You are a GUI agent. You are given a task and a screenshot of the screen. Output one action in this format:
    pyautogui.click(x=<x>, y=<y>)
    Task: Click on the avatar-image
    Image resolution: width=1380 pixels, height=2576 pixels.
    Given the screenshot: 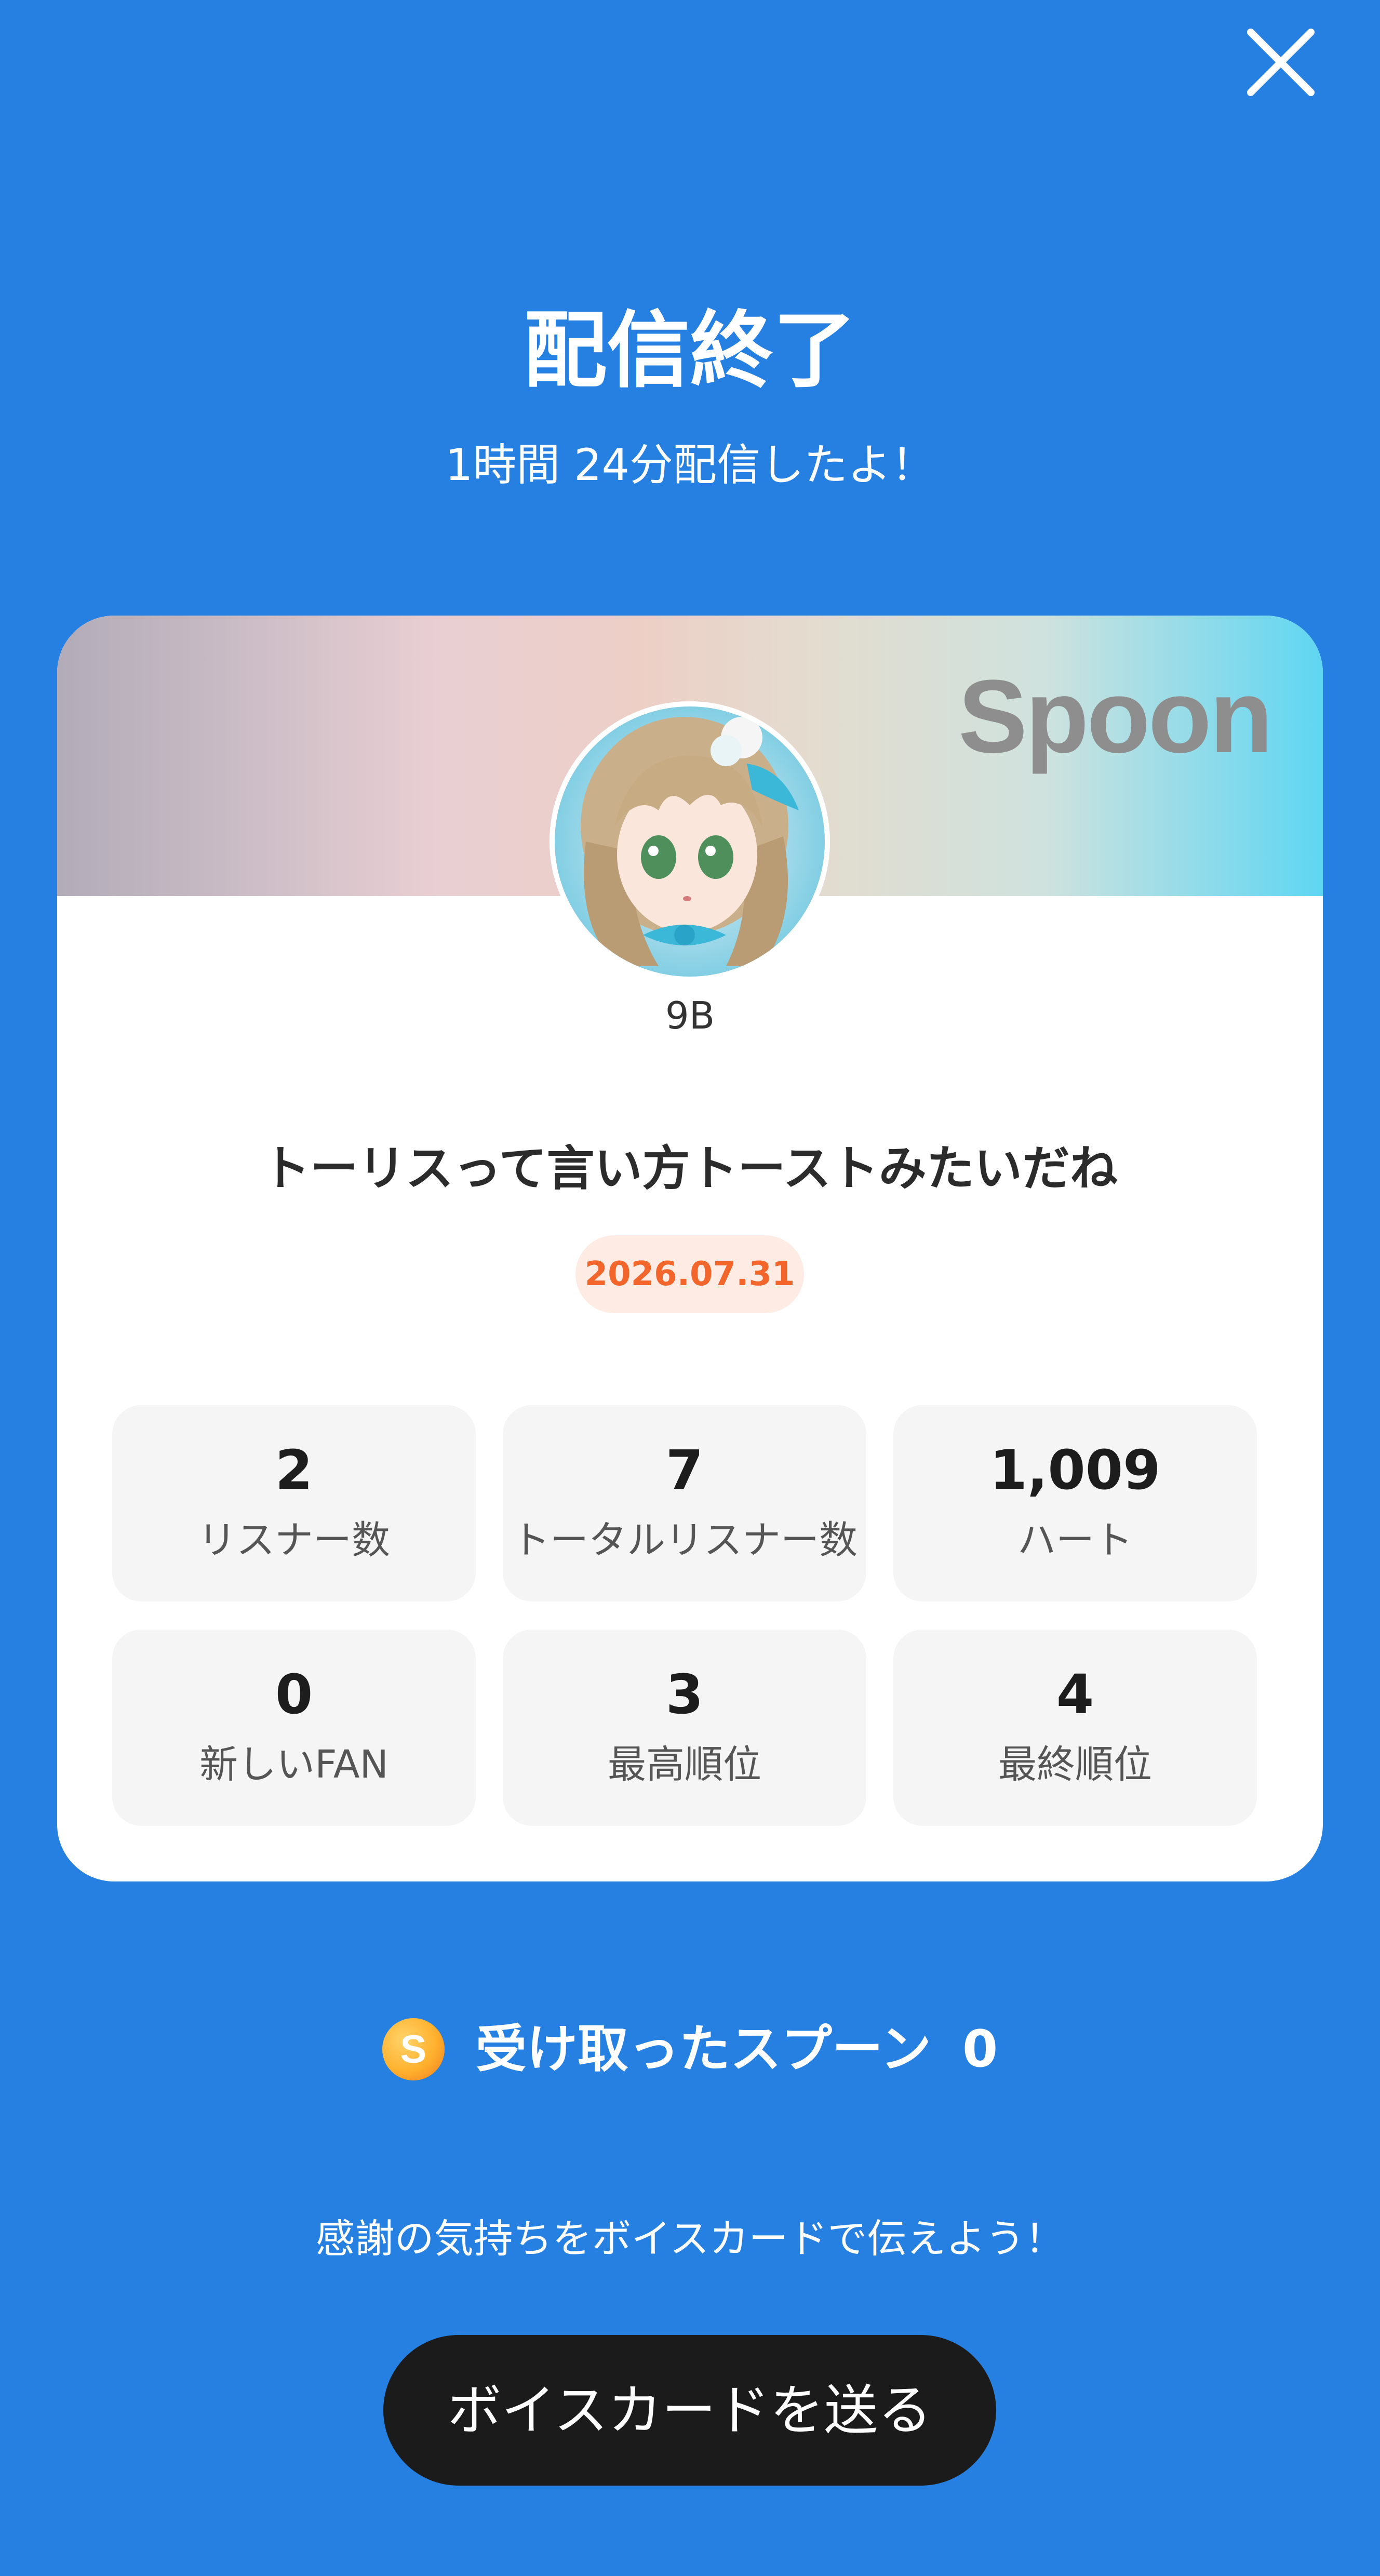 What is the action you would take?
    pyautogui.click(x=690, y=841)
    